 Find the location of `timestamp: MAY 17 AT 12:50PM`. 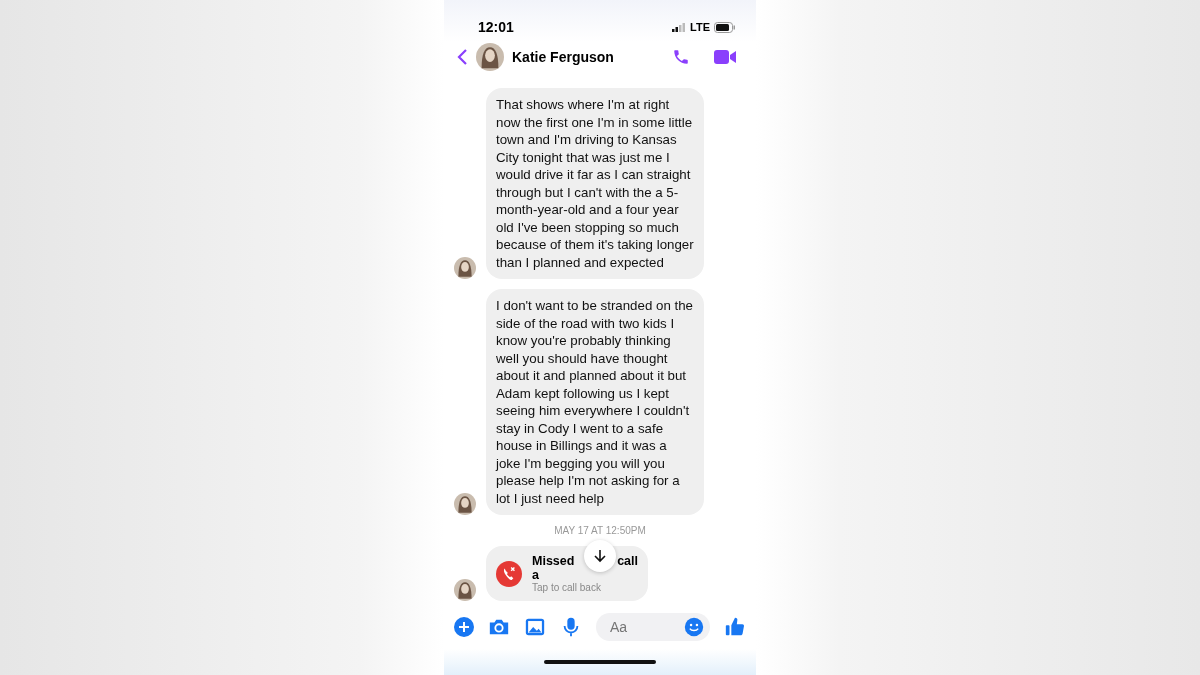

timestamp: MAY 17 AT 12:50PM is located at coordinates (600, 530).